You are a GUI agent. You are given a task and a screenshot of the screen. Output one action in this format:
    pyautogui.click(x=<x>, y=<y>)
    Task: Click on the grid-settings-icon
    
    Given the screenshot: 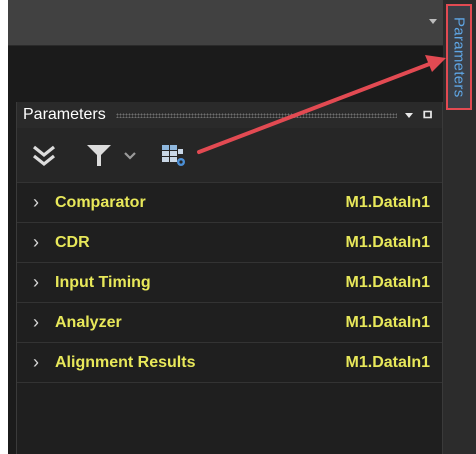 What is the action you would take?
    pyautogui.click(x=174, y=156)
    